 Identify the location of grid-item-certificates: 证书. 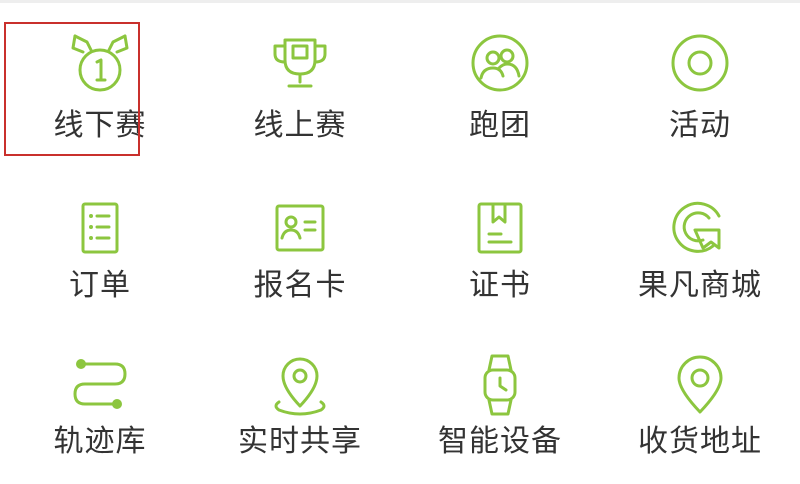
(500, 240).